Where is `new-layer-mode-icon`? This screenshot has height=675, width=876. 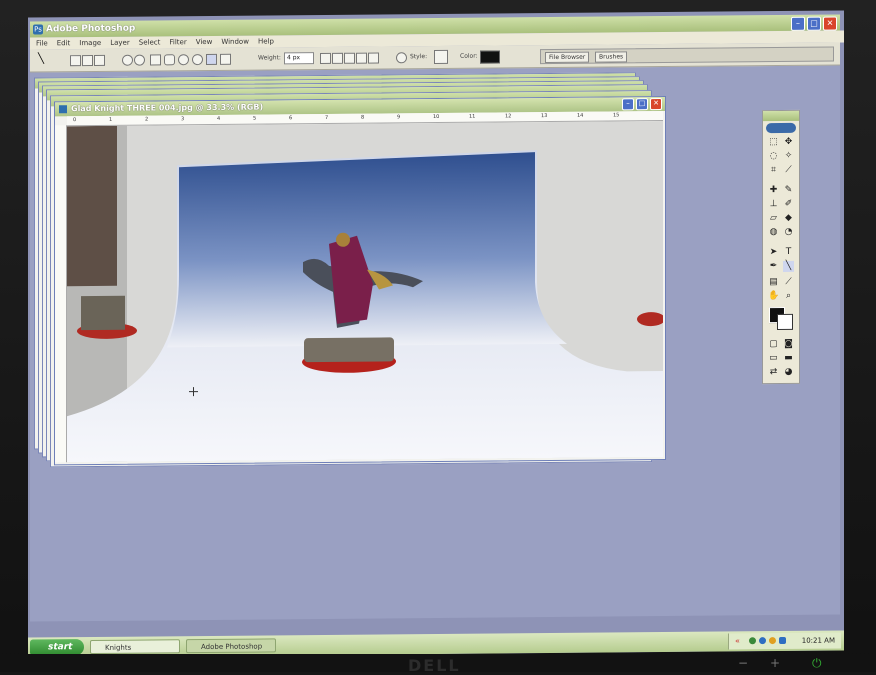
new-layer-mode-icon is located at coordinates (325, 58).